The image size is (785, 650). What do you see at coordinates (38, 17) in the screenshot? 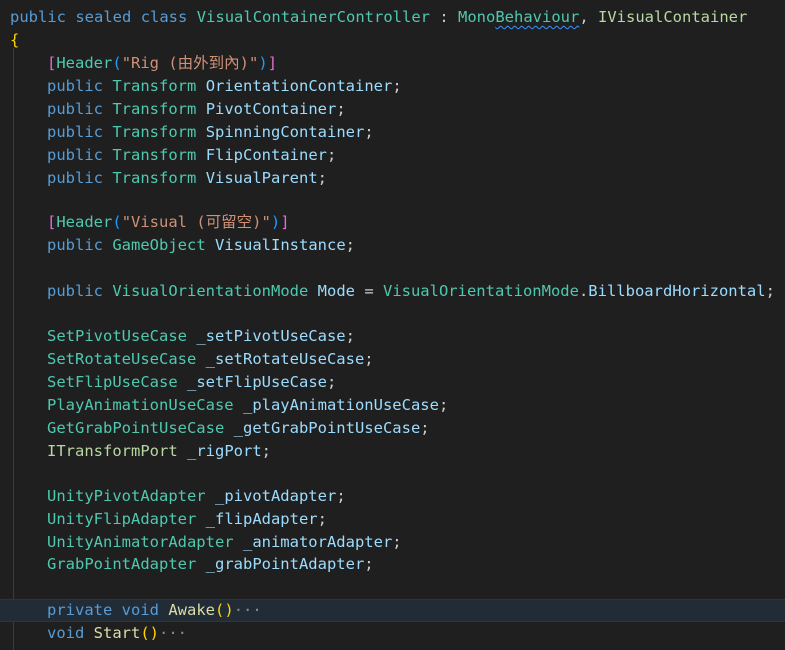
I see `kw-public: public` at bounding box center [38, 17].